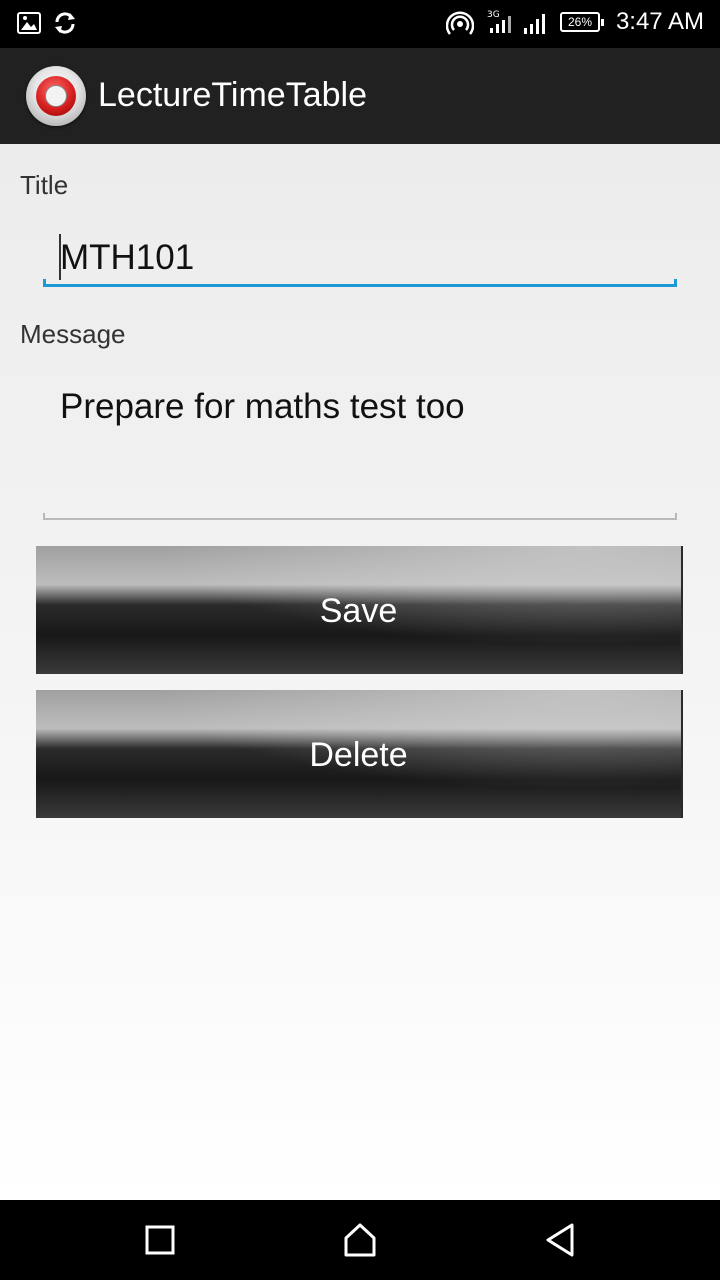 The image size is (720, 1280). Describe the element at coordinates (359, 754) in the screenshot. I see `delete-button: Delete` at that location.